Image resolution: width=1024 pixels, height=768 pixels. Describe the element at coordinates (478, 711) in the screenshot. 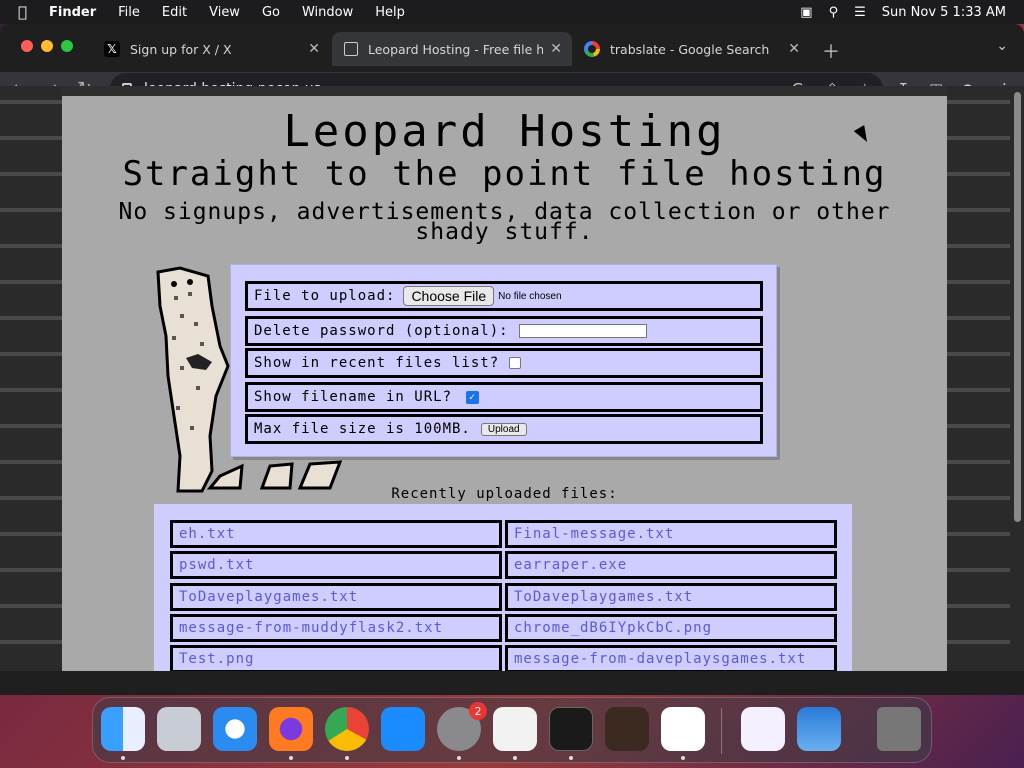

I see `notification-badge: 2` at that location.